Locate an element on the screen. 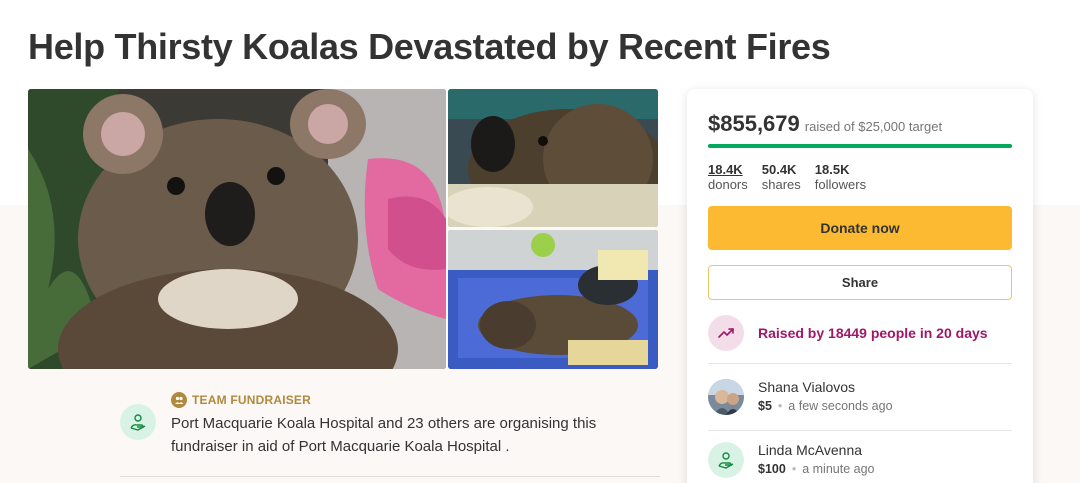  koala-face-photo is located at coordinates (553, 158).